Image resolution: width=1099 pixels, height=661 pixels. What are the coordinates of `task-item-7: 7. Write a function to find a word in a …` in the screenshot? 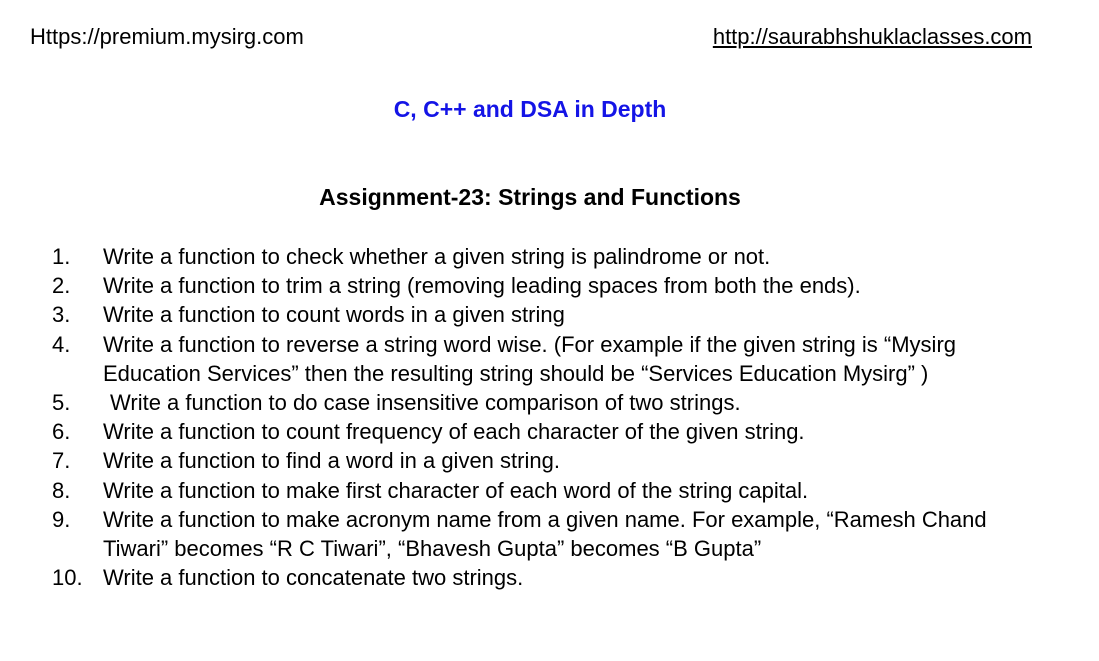 It's located at (547, 460).